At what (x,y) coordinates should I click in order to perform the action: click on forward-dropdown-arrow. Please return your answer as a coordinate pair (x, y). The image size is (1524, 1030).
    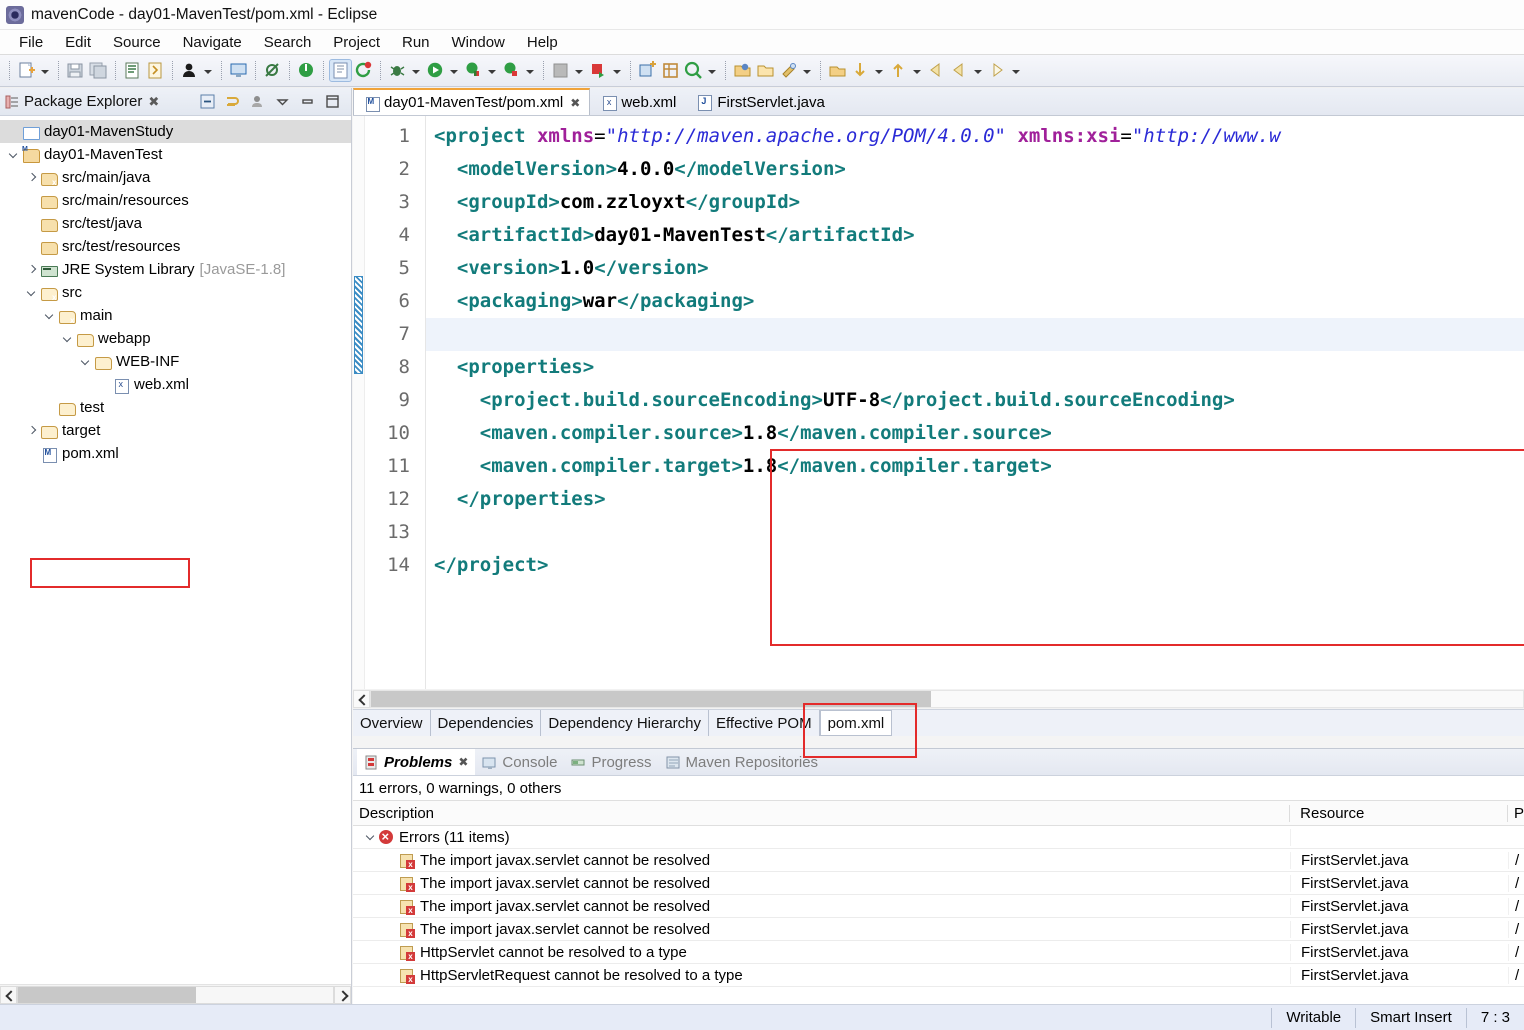
    Looking at the image, I should click on (1015, 71).